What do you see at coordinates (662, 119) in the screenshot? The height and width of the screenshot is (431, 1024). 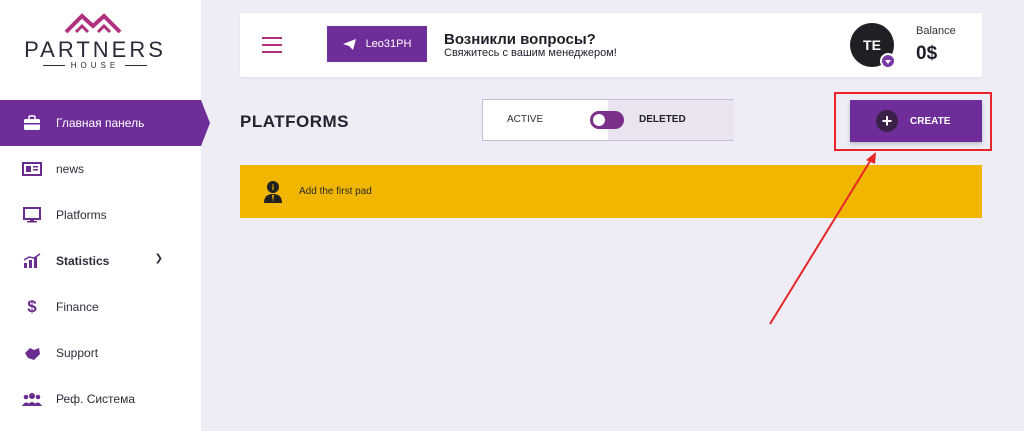 I see `toggle-label-deleted: DELETED` at bounding box center [662, 119].